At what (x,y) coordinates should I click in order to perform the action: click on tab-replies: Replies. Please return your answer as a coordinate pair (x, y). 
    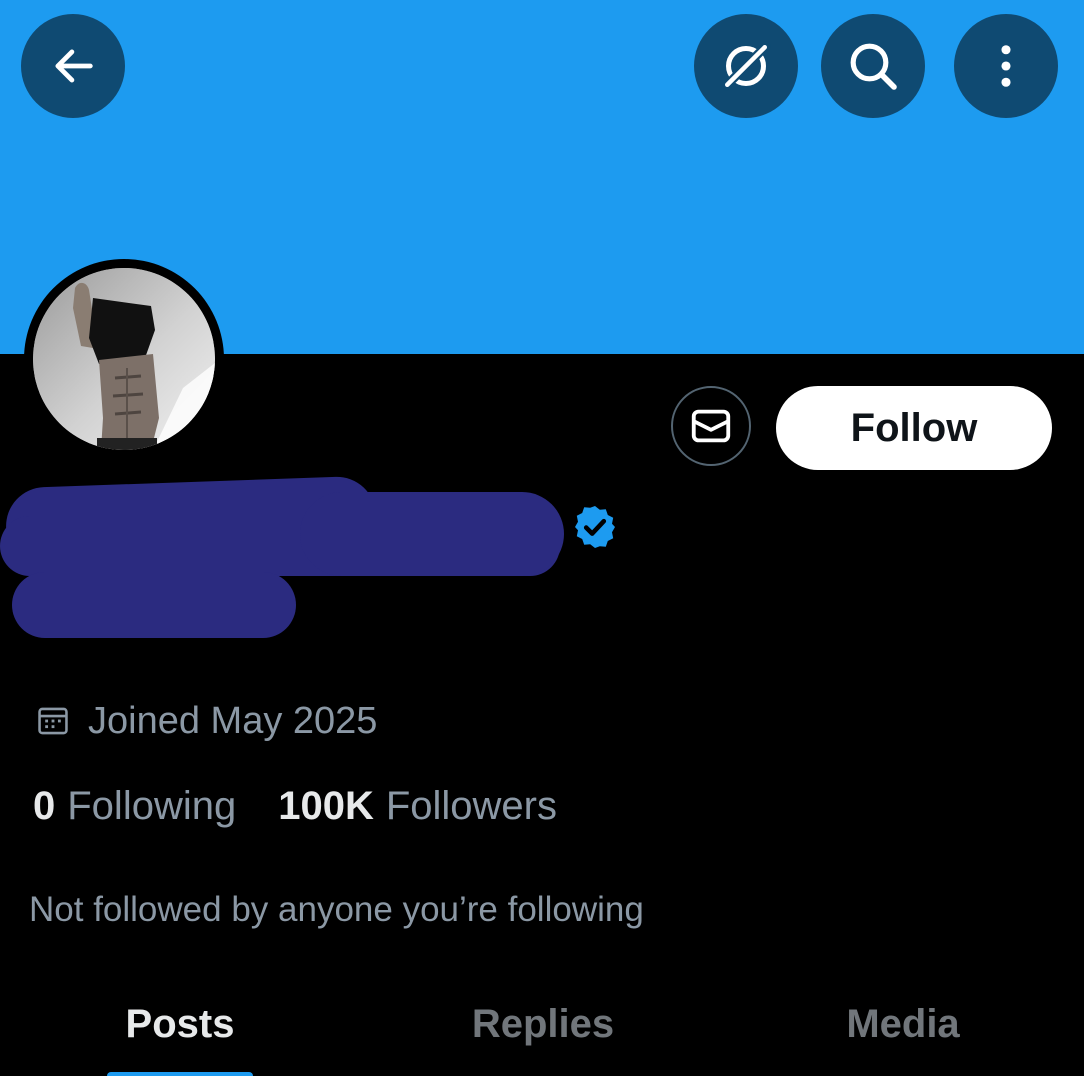
    Looking at the image, I should click on (543, 1033).